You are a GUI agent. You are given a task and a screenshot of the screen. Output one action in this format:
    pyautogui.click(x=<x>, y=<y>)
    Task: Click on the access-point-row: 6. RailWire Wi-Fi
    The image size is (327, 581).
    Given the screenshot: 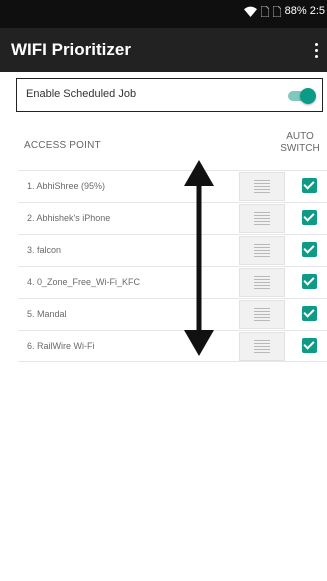 What is the action you would take?
    pyautogui.click(x=172, y=346)
    